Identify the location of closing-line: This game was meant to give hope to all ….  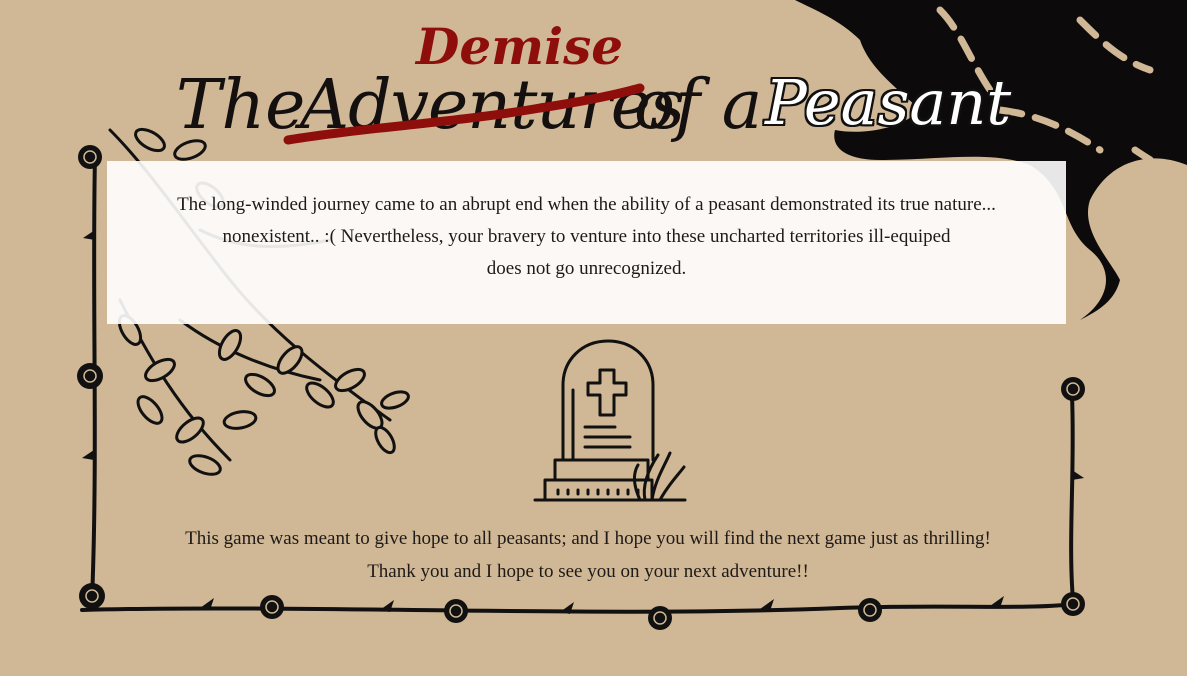
(588, 538).